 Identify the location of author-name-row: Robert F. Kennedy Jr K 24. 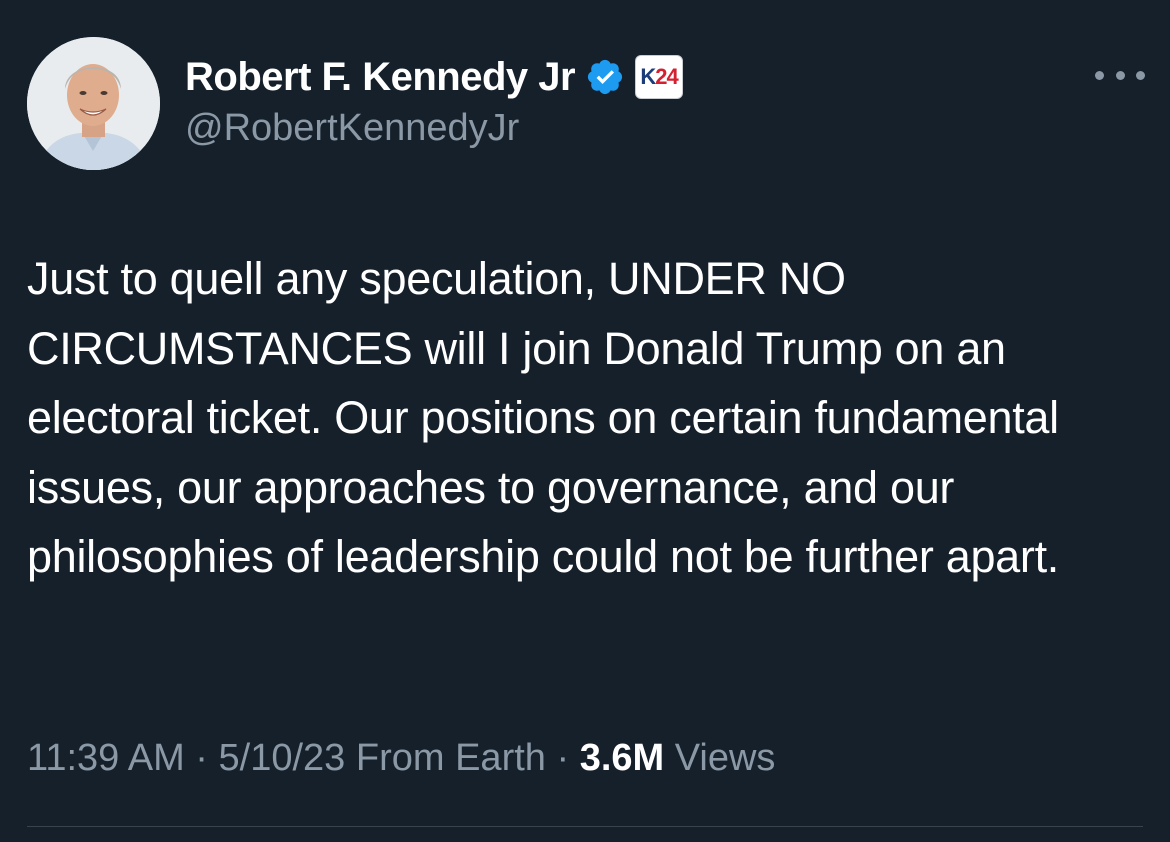
(434, 77).